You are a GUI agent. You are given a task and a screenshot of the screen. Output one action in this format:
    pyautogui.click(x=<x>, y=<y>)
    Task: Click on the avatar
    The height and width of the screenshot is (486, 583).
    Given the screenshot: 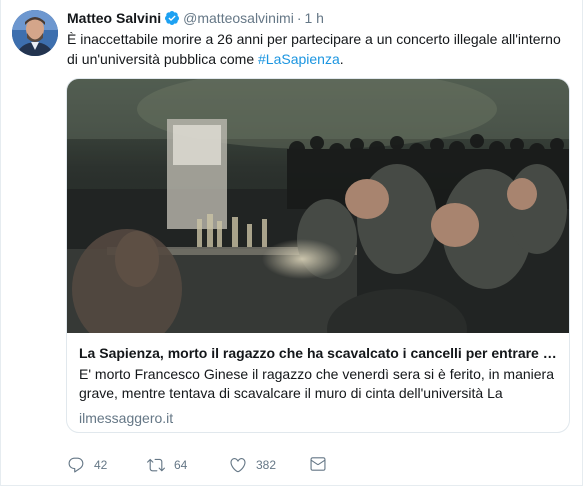 What is the action you would take?
    pyautogui.click(x=35, y=33)
    